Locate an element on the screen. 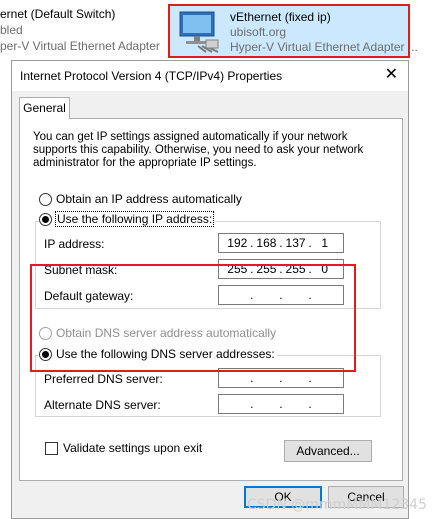  ip-auto-option: Obtain an IP address automatically is located at coordinates (140, 199).